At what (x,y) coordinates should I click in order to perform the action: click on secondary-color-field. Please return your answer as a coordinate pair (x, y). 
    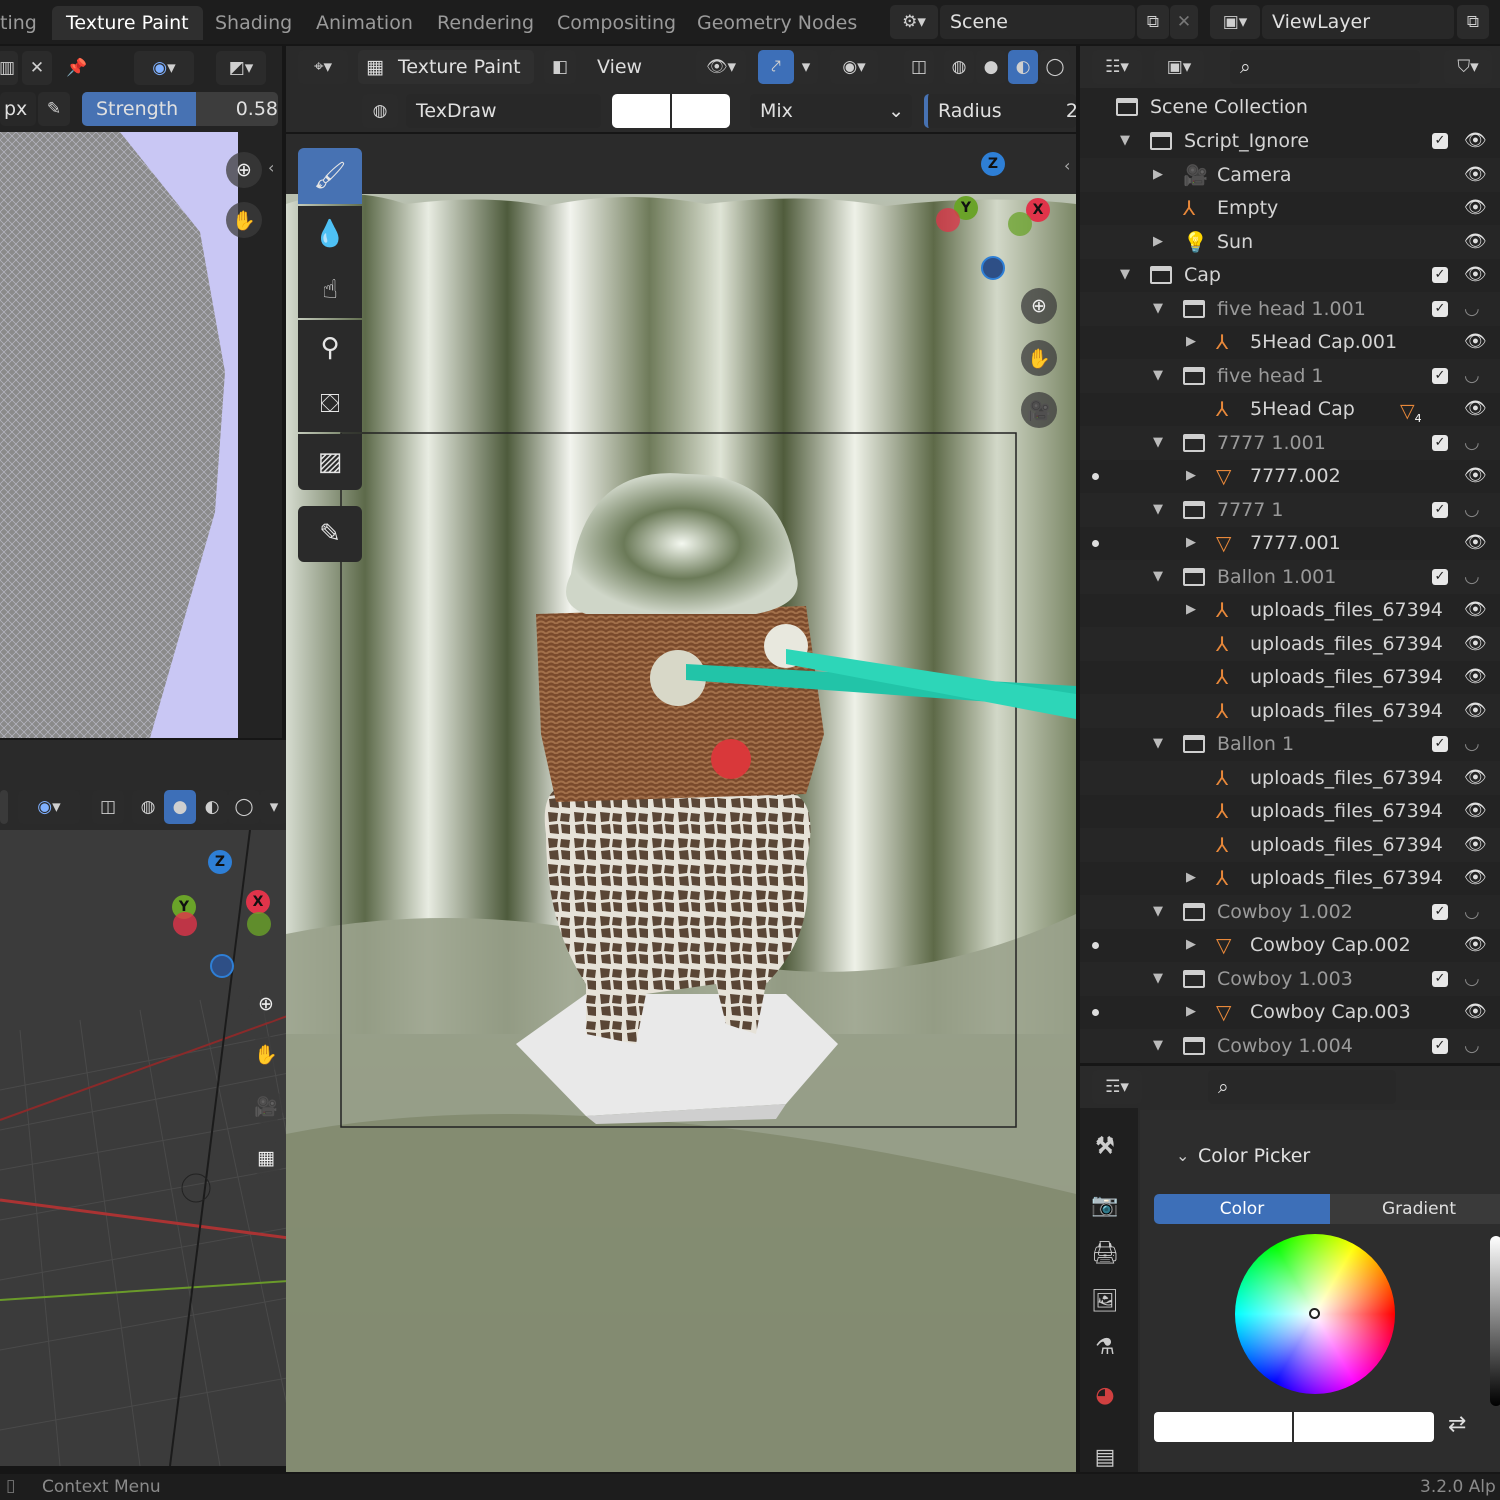
    Looking at the image, I should click on (1364, 1427).